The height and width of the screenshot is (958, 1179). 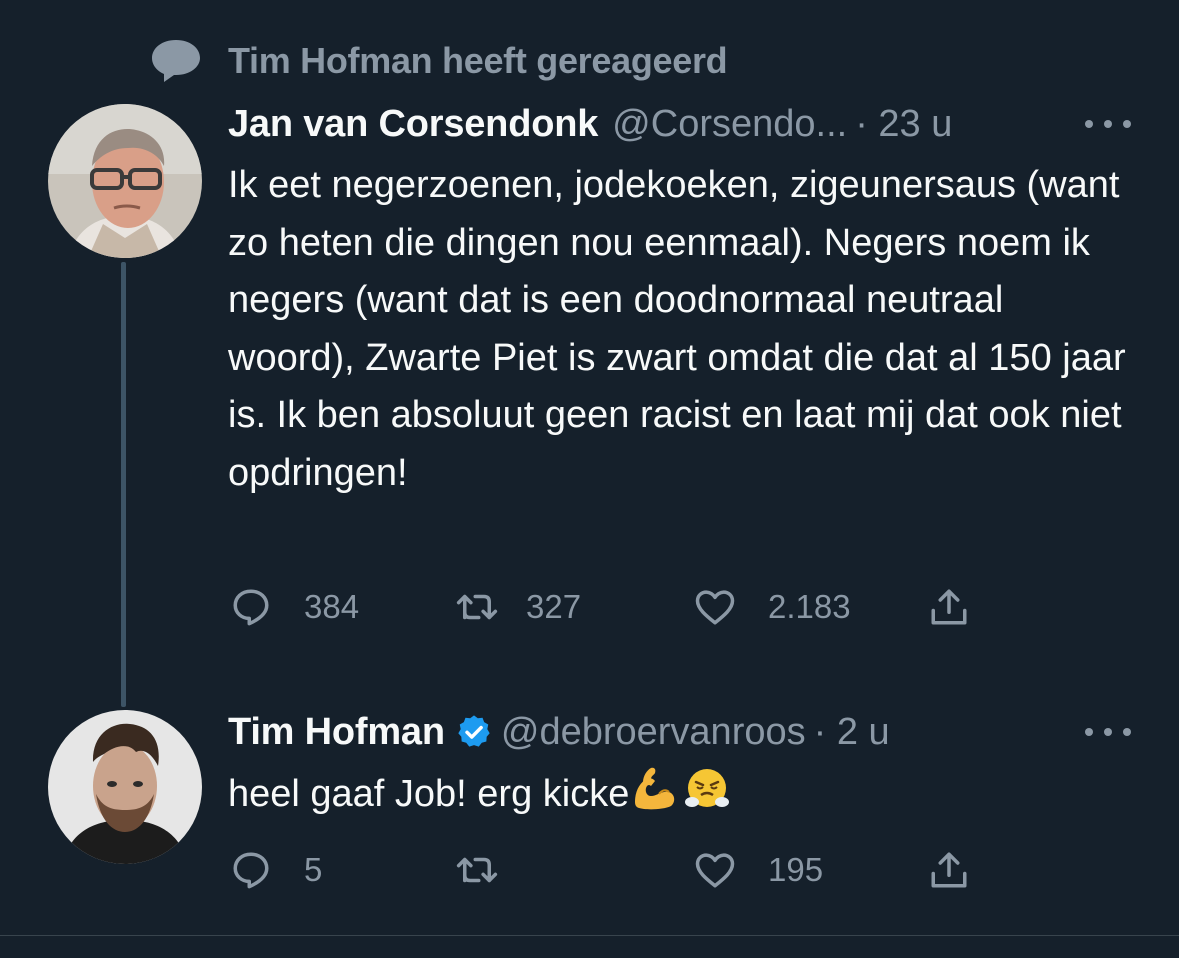 What do you see at coordinates (413, 124) in the screenshot?
I see `author-name: Jan van Corsendonk` at bounding box center [413, 124].